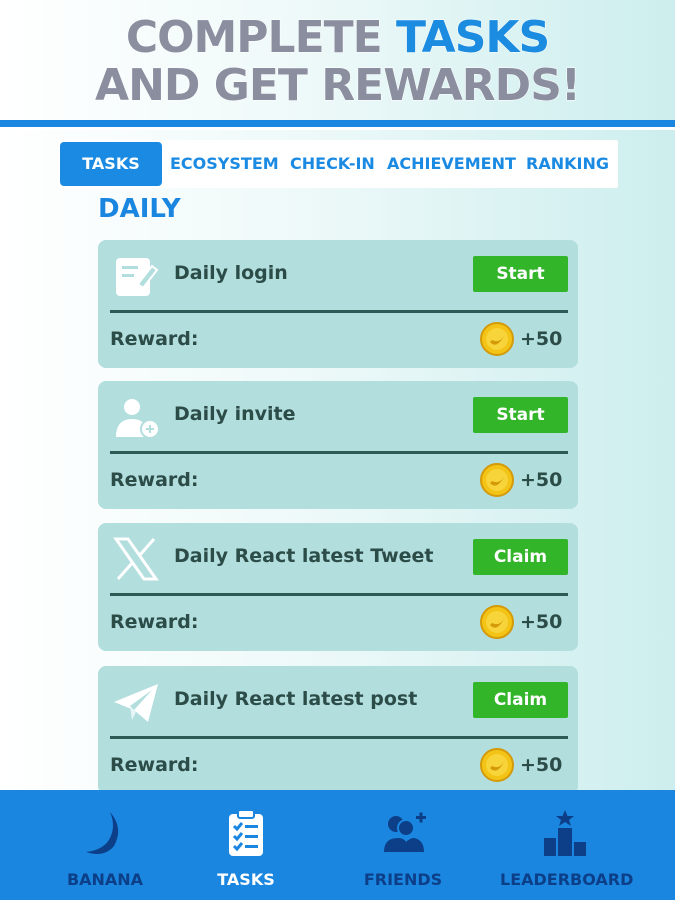  What do you see at coordinates (136, 417) in the screenshot?
I see `add-user-icon` at bounding box center [136, 417].